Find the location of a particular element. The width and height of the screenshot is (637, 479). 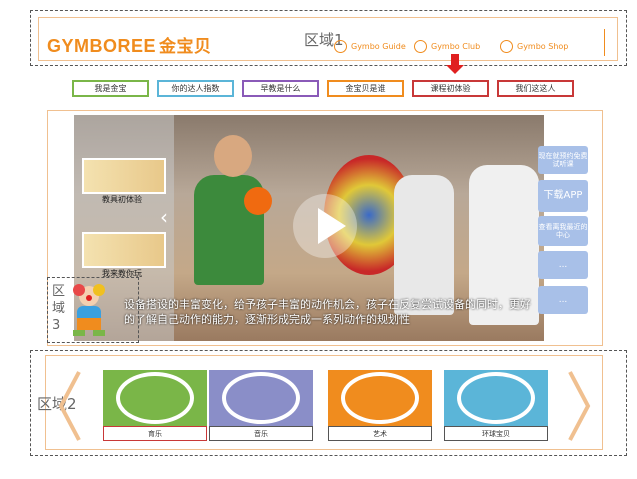

gymboree-logo: GYMBOREE 金宝贝 is located at coordinates (129, 44).